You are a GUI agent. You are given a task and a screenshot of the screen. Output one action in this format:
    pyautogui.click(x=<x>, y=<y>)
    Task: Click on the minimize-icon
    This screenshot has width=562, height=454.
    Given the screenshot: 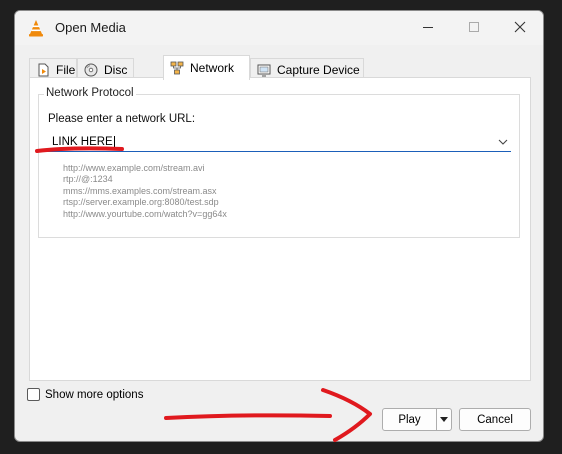 What is the action you would take?
    pyautogui.click(x=428, y=27)
    